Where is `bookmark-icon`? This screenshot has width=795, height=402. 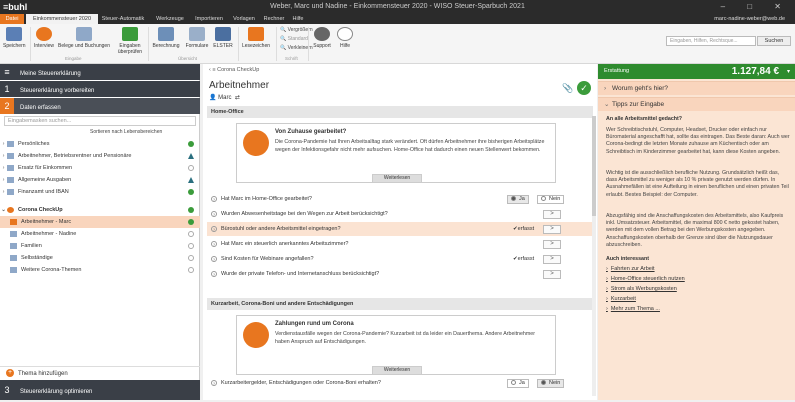
bookmark-icon is located at coordinates (256, 34).